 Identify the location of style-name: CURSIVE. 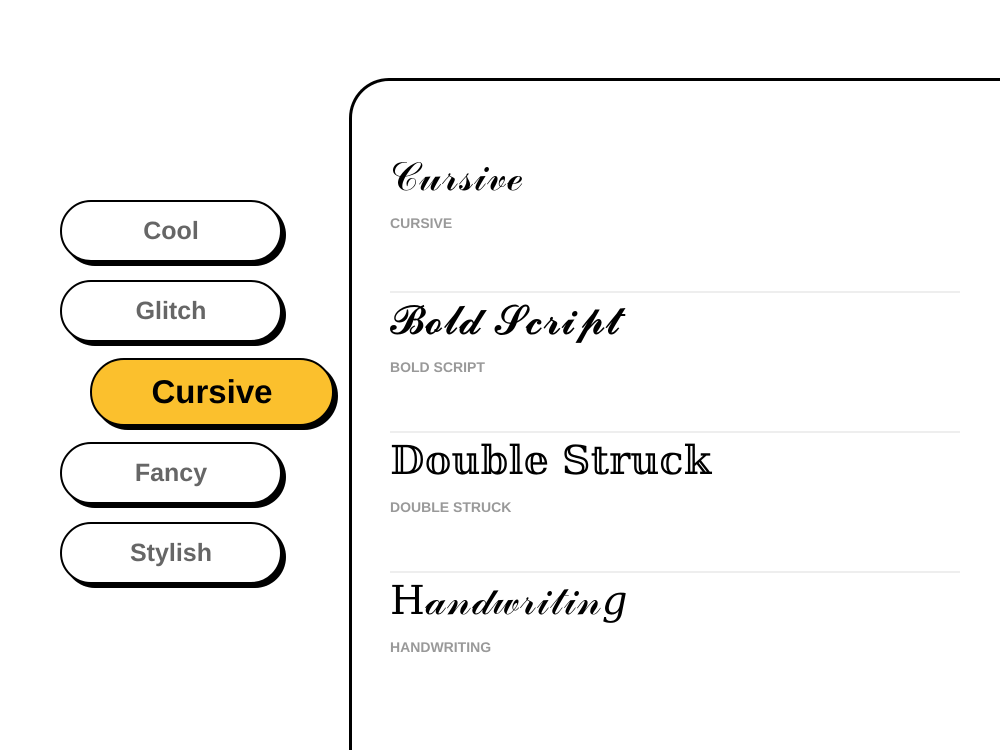
(422, 223).